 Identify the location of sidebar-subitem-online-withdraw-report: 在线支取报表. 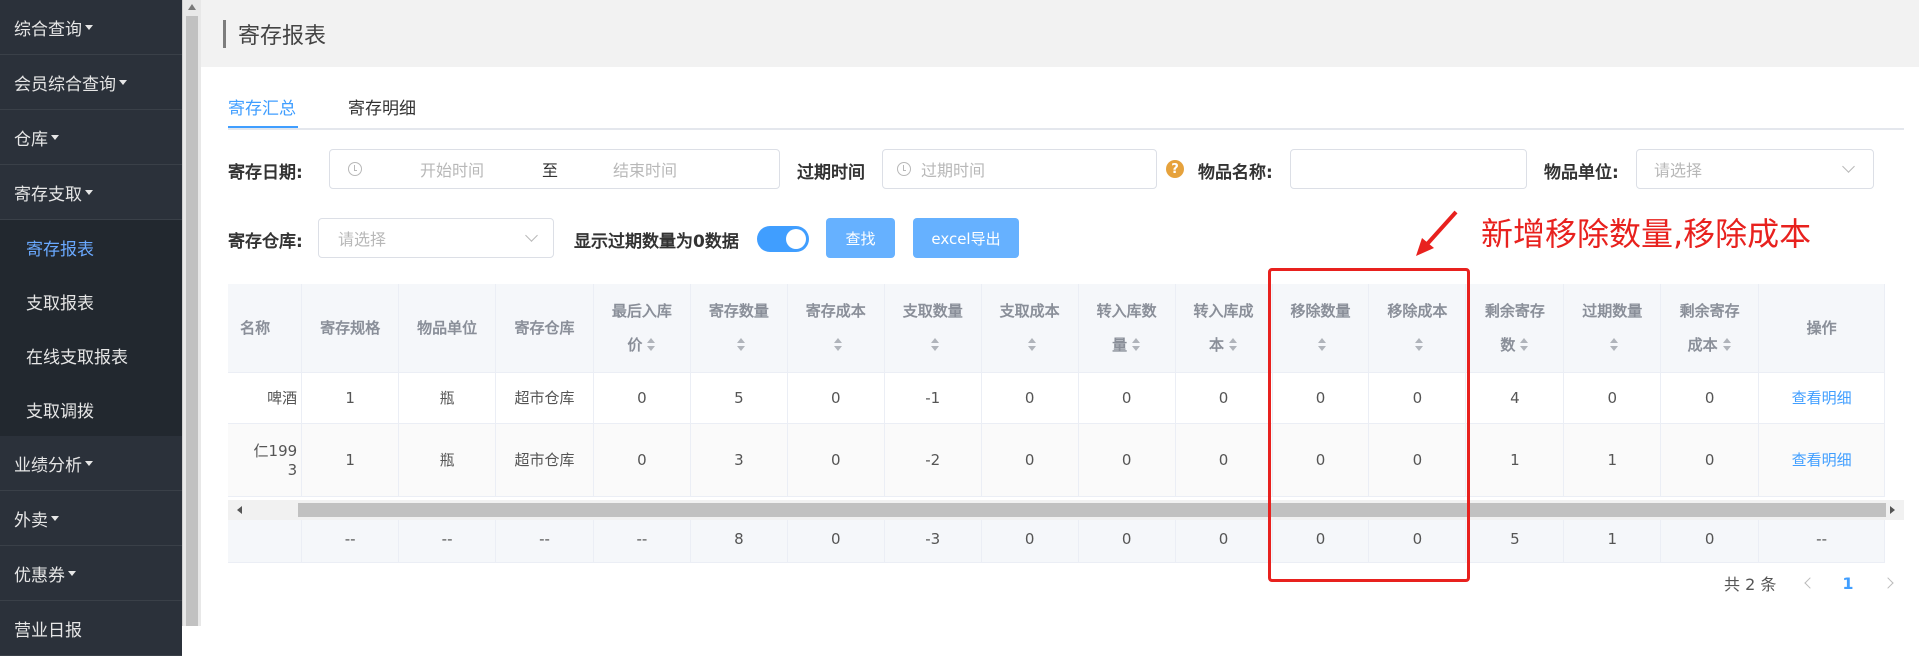
(91, 355).